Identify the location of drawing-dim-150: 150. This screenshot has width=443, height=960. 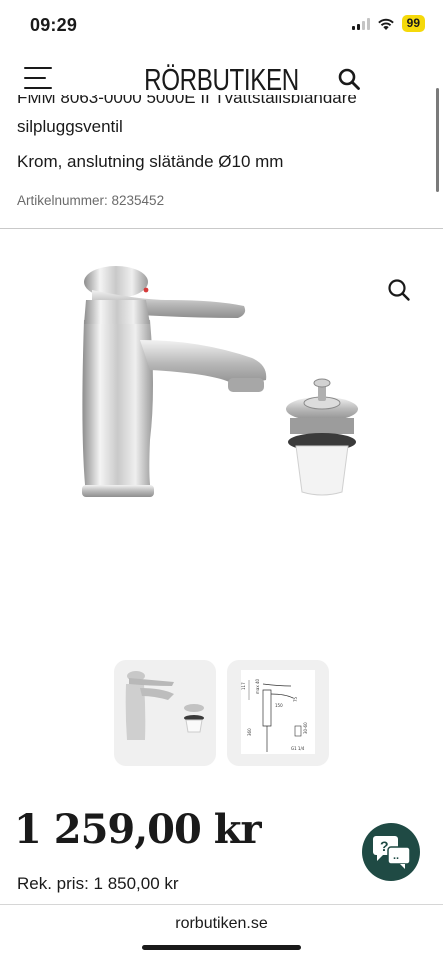
(279, 705).